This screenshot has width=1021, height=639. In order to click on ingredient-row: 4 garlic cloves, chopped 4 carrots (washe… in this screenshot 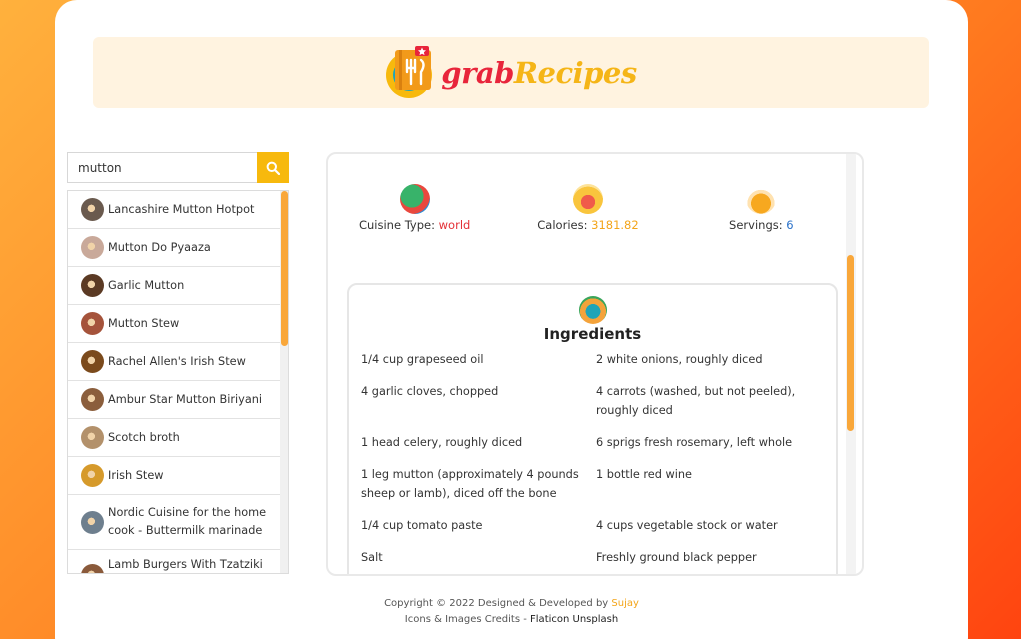, I will do `click(596, 401)`.